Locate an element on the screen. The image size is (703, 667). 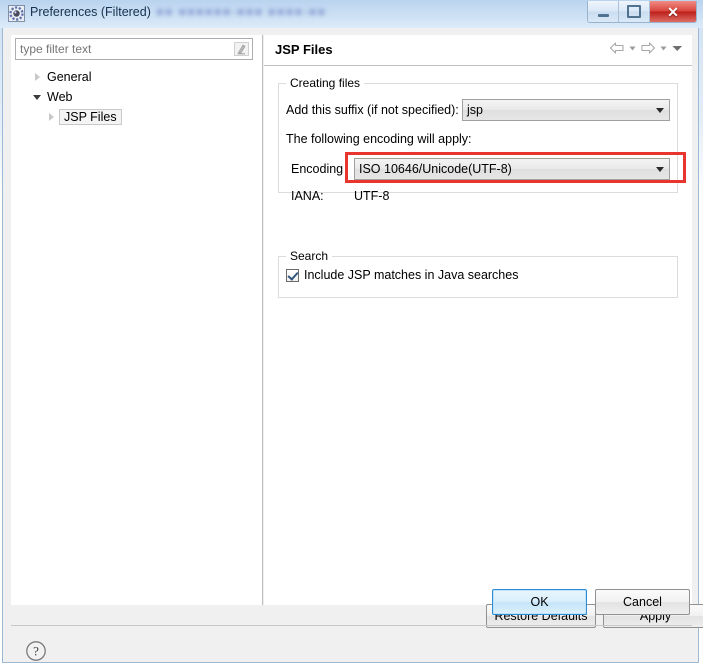
tree-item-label: Web is located at coordinates (60, 97).